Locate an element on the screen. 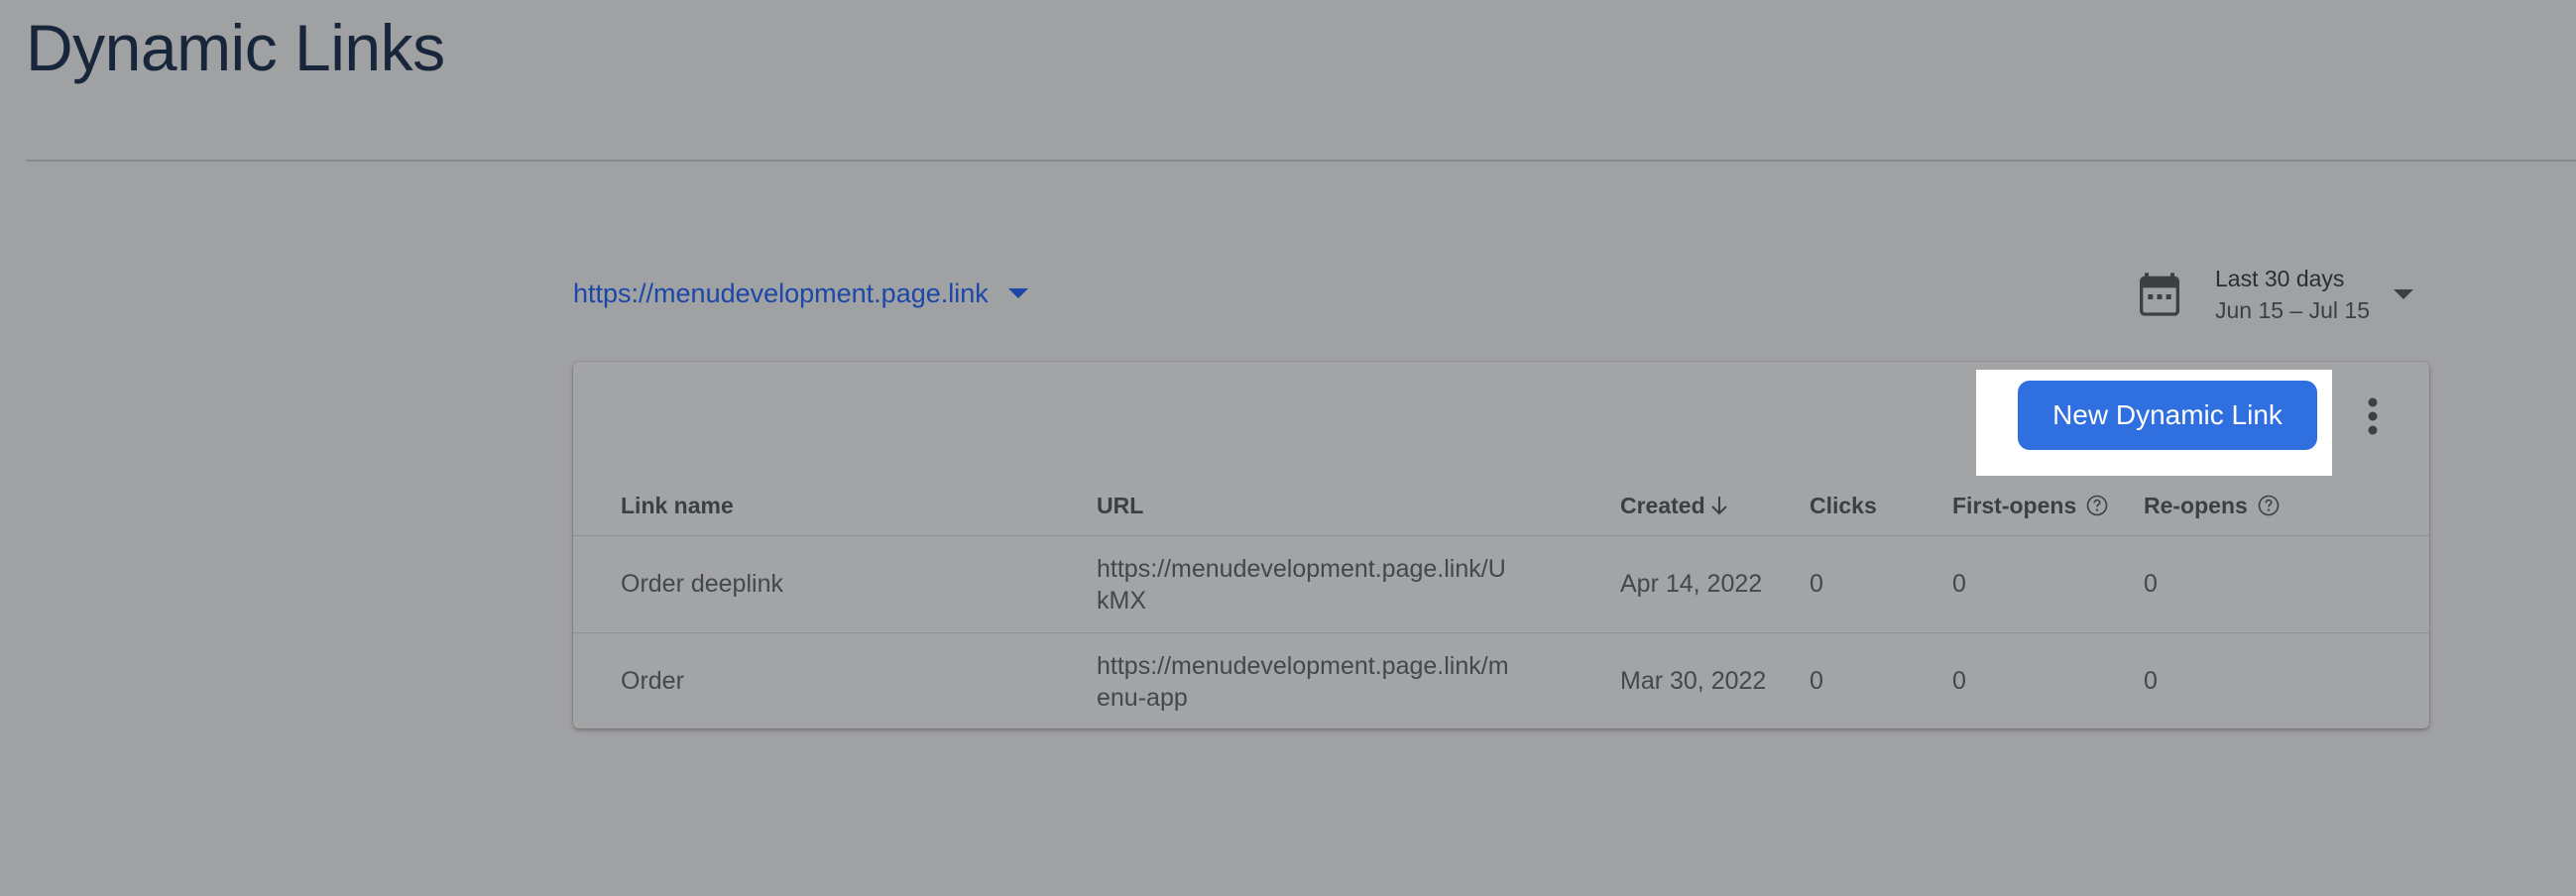 Image resolution: width=2576 pixels, height=896 pixels. url-line: enu-app is located at coordinates (1142, 697).